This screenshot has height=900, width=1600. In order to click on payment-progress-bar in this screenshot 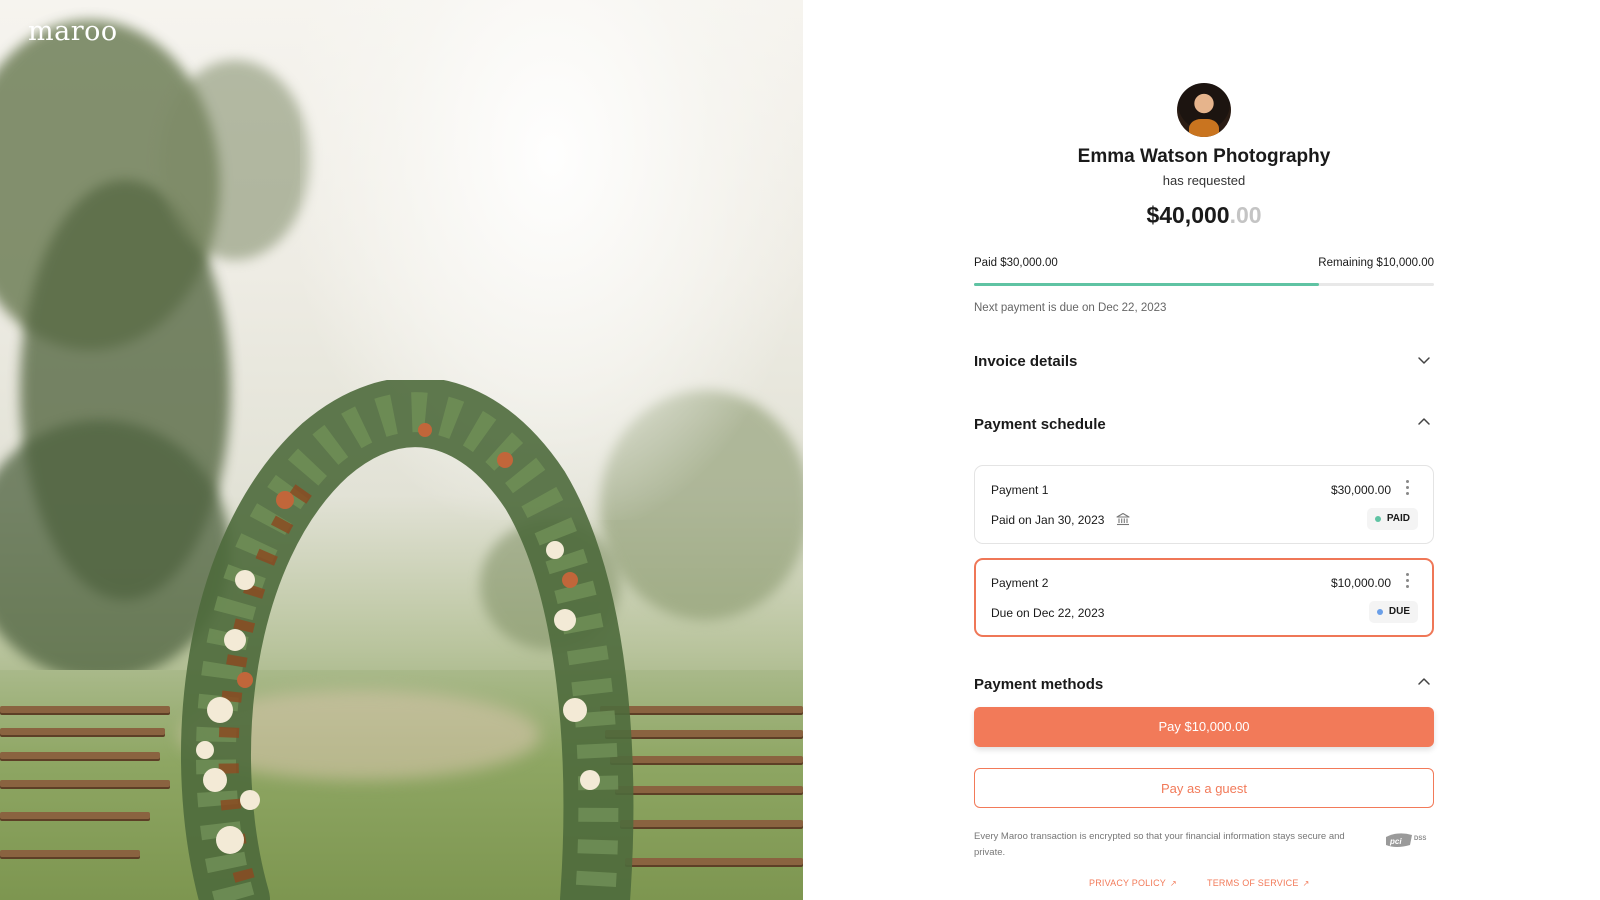, I will do `click(1204, 284)`.